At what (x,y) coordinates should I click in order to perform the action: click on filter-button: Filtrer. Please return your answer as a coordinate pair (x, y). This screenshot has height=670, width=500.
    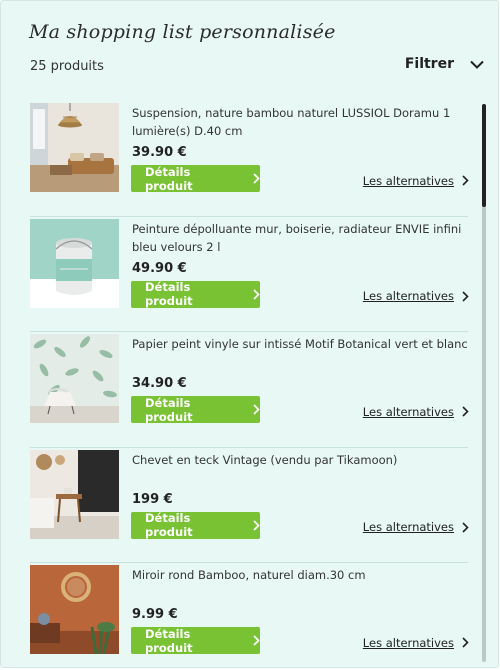
    Looking at the image, I should click on (444, 64).